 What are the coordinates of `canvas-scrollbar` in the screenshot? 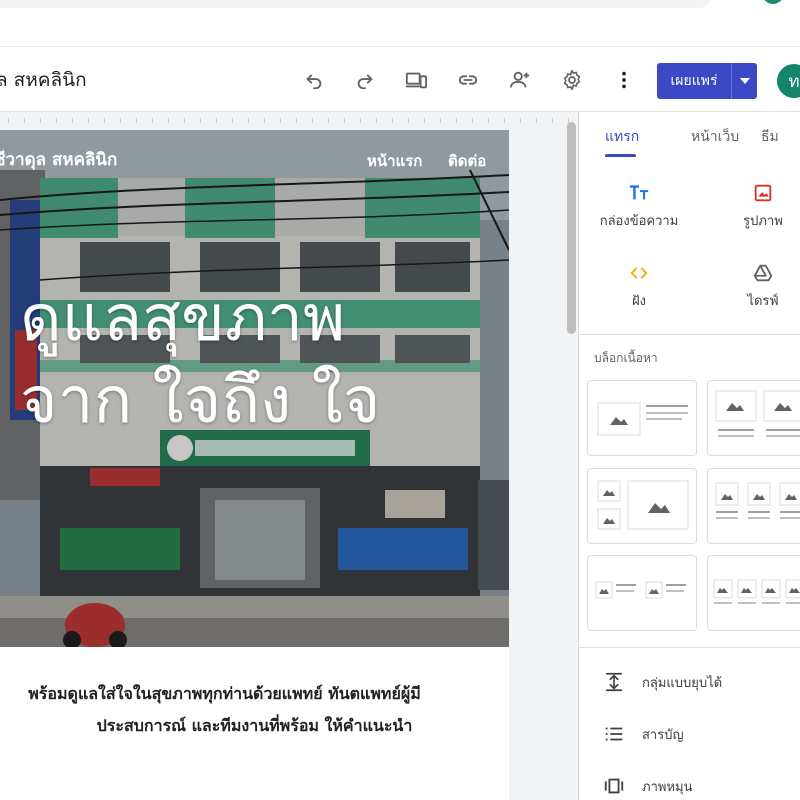 It's located at (571, 228).